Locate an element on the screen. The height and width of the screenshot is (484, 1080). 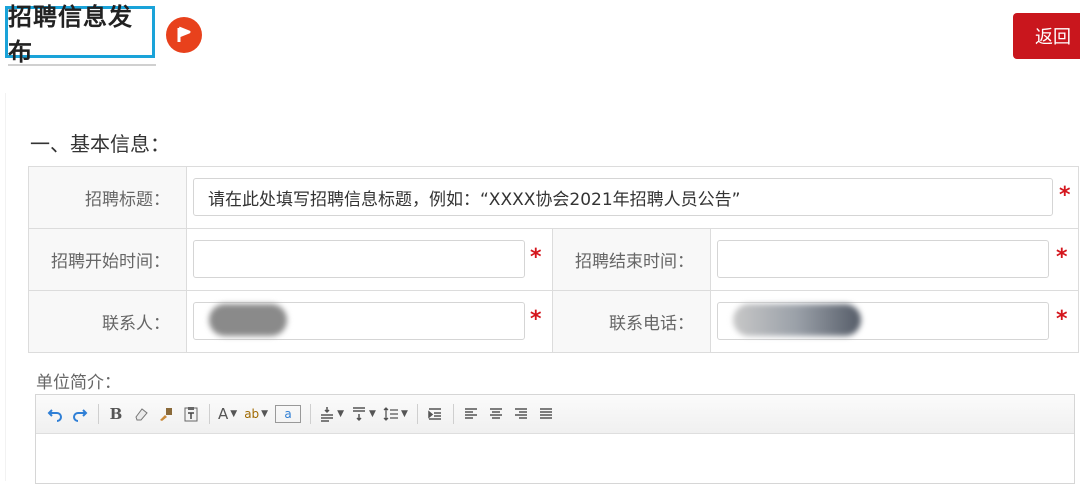
editor-toolbar: B A ▼ ab ▼ a ▼ ▼ ▼ is located at coordinates (555, 414).